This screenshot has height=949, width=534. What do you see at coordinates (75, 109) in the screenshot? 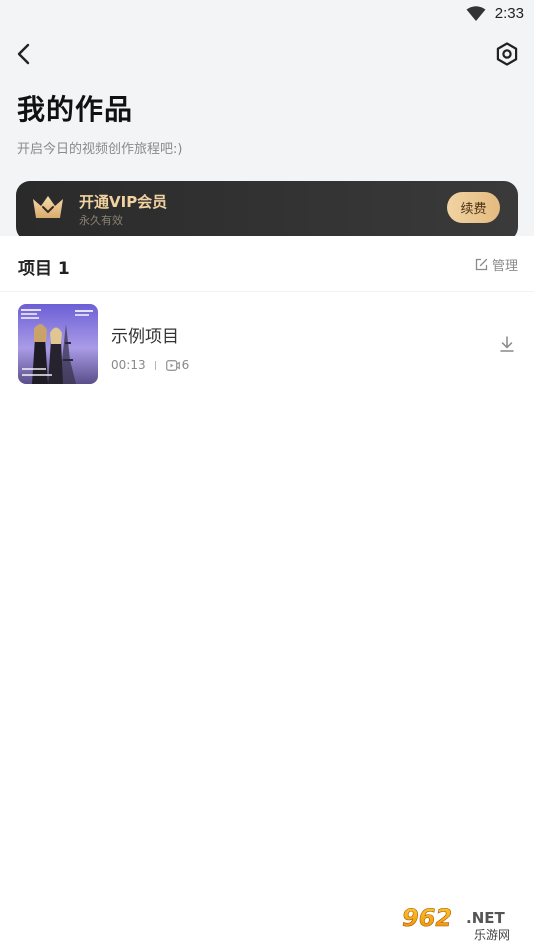
I see `page-title: 我的作品` at bounding box center [75, 109].